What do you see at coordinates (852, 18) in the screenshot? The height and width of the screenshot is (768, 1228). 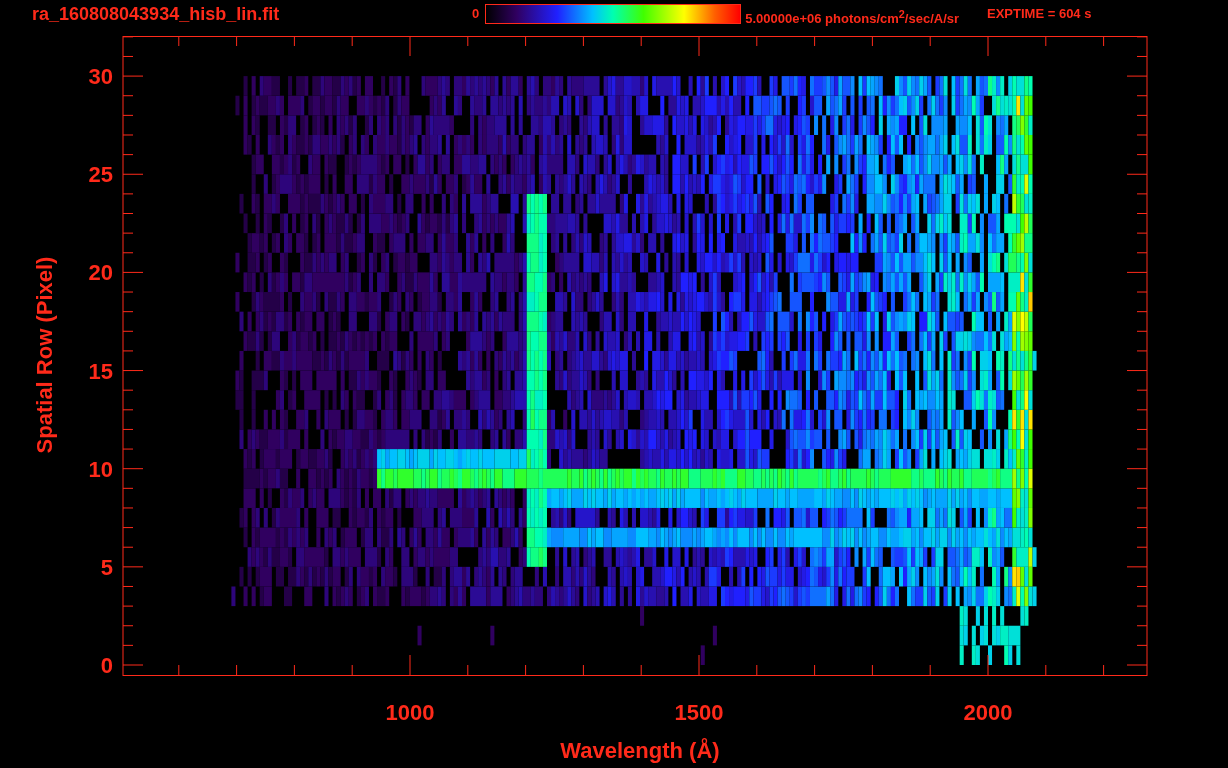 I see `colorbar-max-label: 5.00000e+06 photons/cm$^{2}$/sec/A/sr` at bounding box center [852, 18].